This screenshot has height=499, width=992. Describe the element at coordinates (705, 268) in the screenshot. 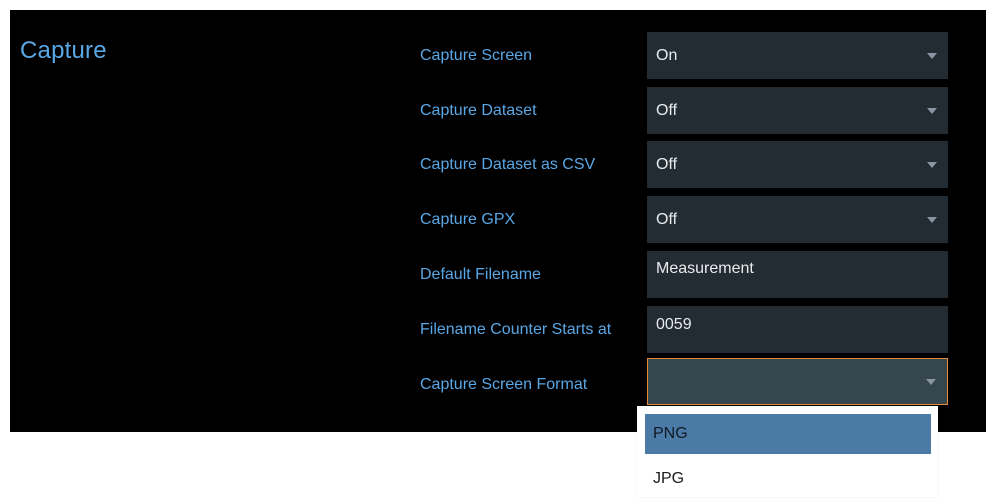

I see `default-filename-value: Measurement` at that location.